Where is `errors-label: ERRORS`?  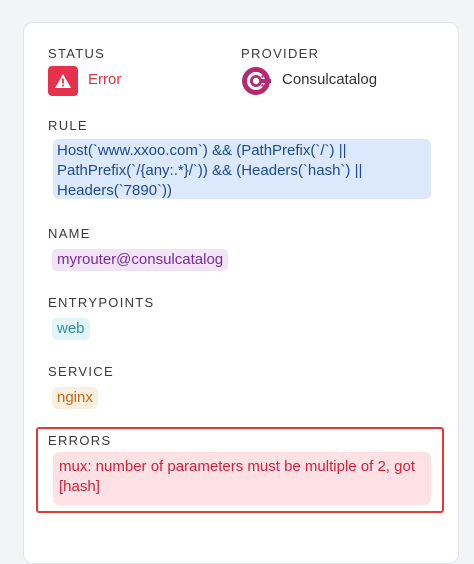
errors-label: ERRORS is located at coordinates (80, 440).